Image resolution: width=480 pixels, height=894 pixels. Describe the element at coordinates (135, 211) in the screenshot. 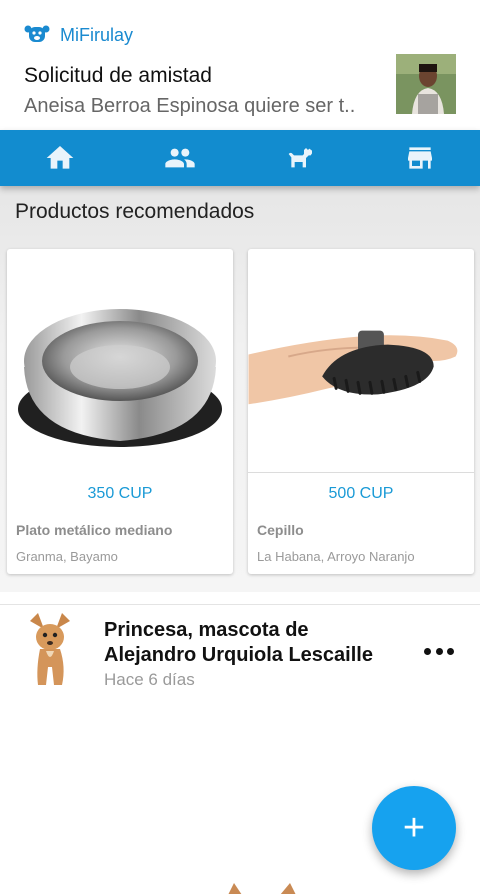

I see `section-title: Productos recomendados` at that location.